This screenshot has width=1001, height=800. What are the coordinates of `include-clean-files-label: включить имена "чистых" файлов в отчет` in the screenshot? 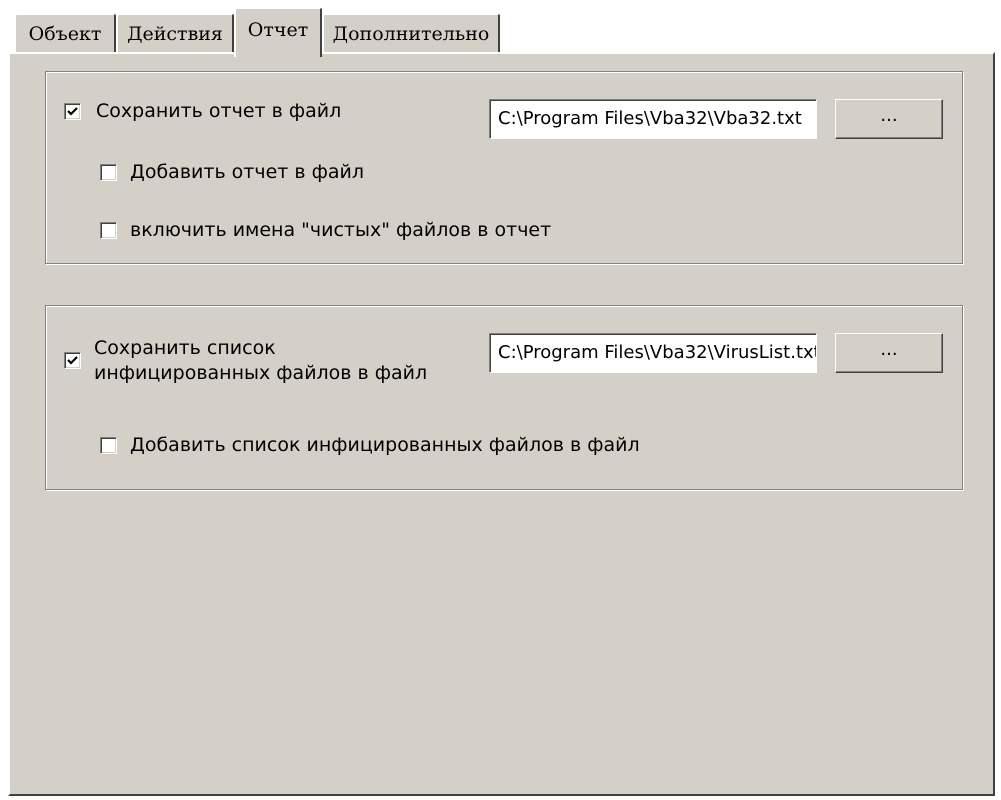 It's located at (340, 230).